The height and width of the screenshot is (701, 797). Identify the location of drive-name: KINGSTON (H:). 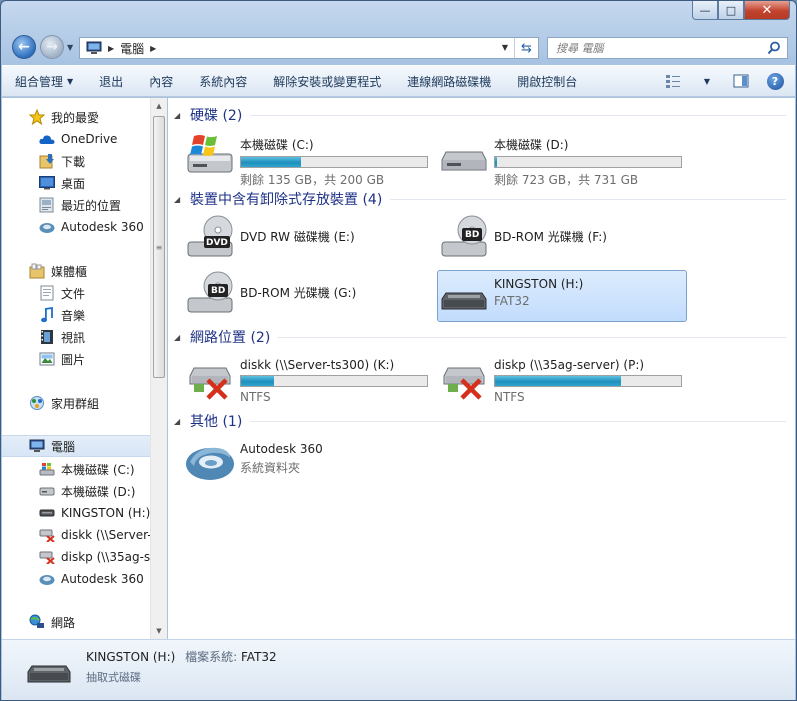
(539, 284).